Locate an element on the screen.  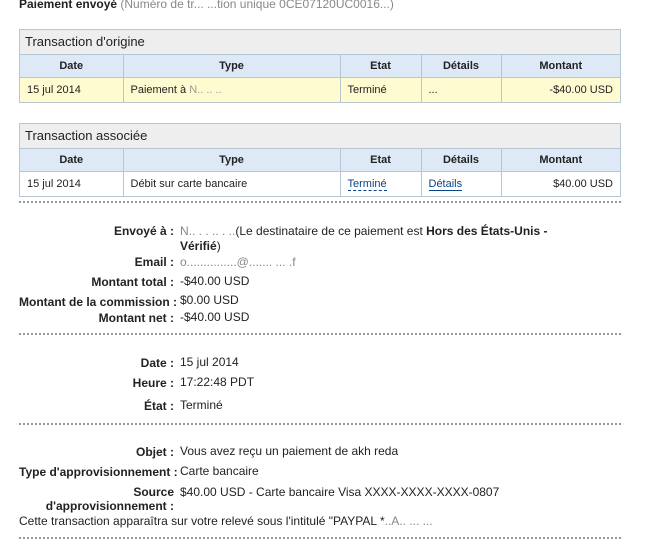
total-amount-label: Montant total : is located at coordinates (132, 282).